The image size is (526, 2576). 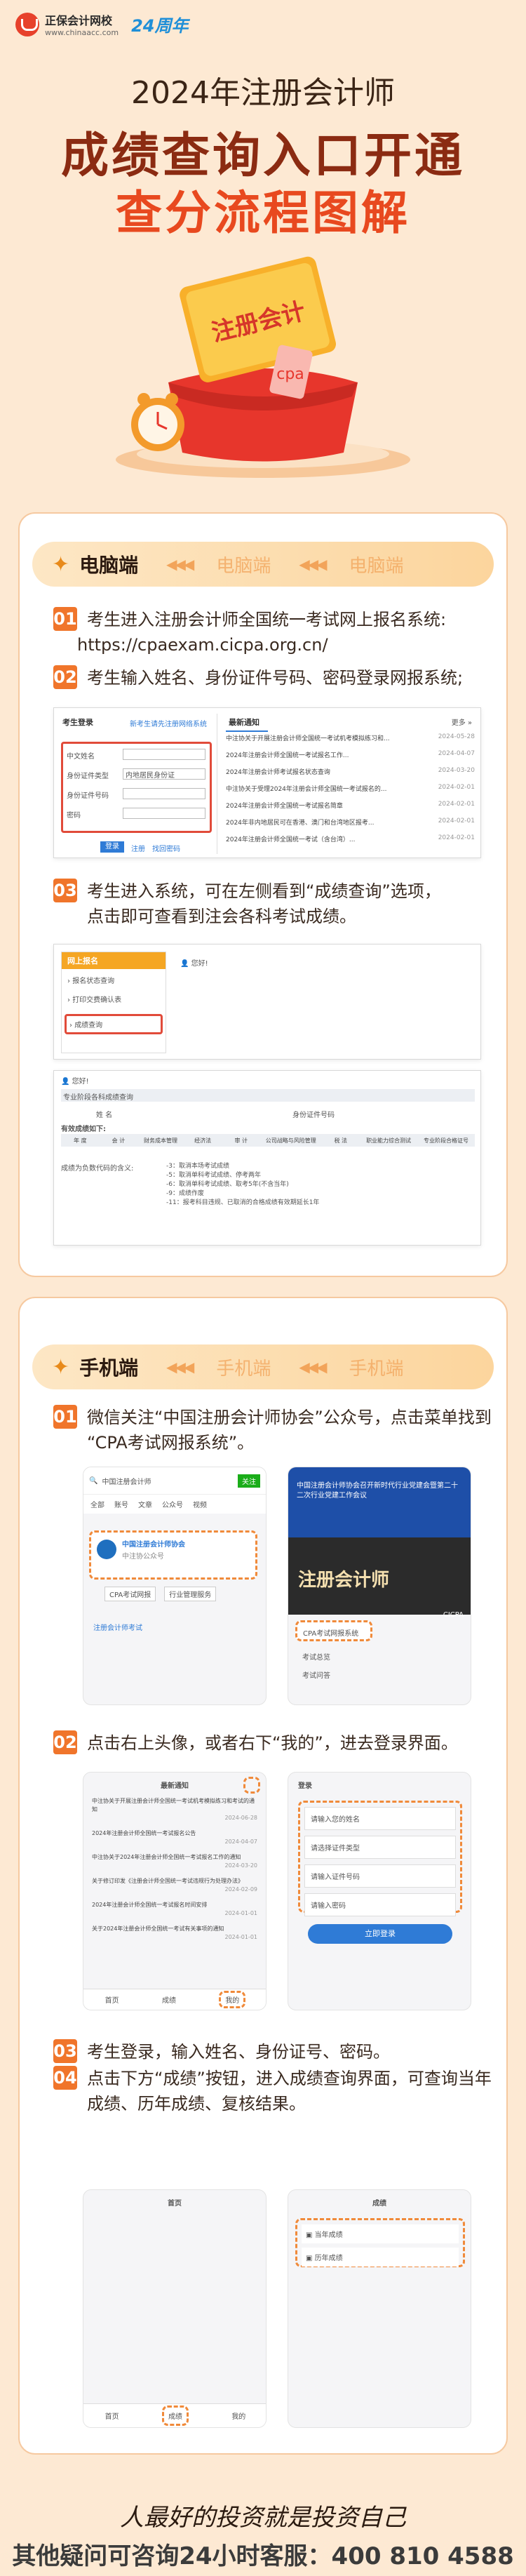 I want to click on register-link: 注册, so click(x=138, y=848).